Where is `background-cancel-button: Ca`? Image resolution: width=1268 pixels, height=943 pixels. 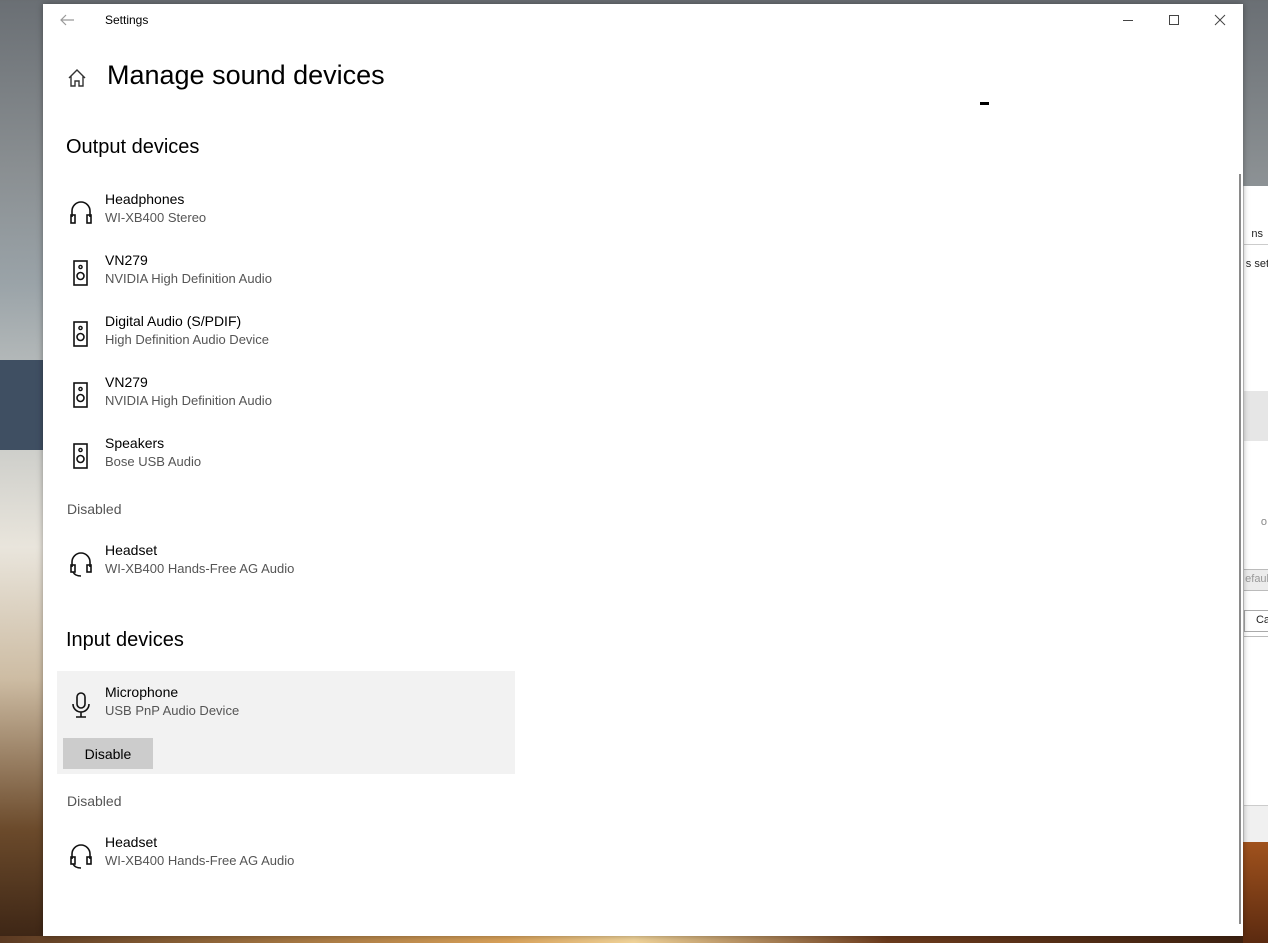
background-cancel-button: Ca is located at coordinates (1256, 621).